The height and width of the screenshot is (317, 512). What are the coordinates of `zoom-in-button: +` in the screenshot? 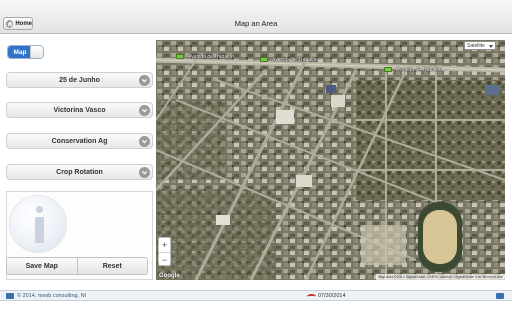 It's located at (164, 245).